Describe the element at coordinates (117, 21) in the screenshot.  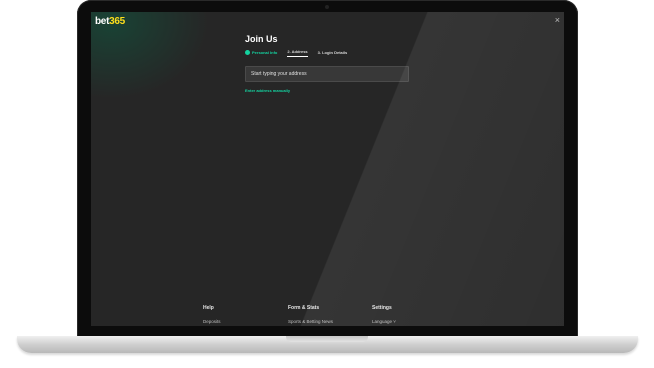
I see `logo-part-2: 365` at that location.